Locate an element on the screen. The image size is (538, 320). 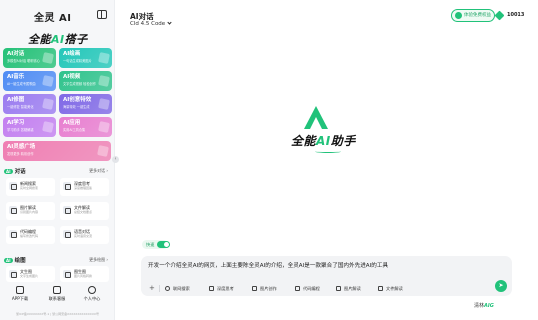
nav-label: 联系客服 is located at coordinates (57, 298).